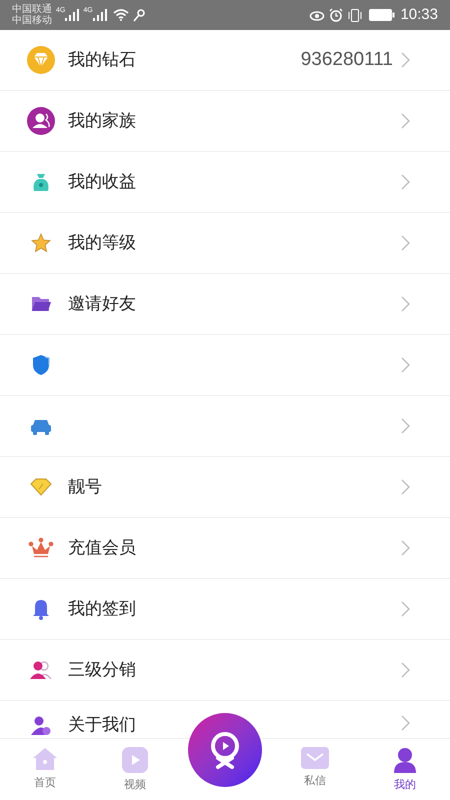  What do you see at coordinates (41, 243) in the screenshot?
I see `star-icon` at bounding box center [41, 243].